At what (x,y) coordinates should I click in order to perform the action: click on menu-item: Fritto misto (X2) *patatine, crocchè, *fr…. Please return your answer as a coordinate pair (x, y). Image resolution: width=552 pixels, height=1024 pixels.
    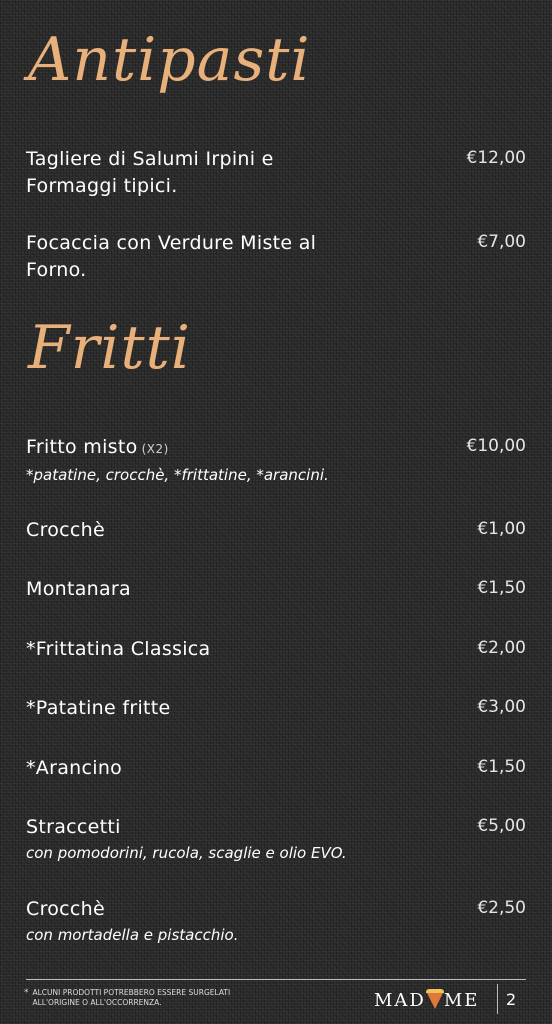
    Looking at the image, I should click on (276, 459).